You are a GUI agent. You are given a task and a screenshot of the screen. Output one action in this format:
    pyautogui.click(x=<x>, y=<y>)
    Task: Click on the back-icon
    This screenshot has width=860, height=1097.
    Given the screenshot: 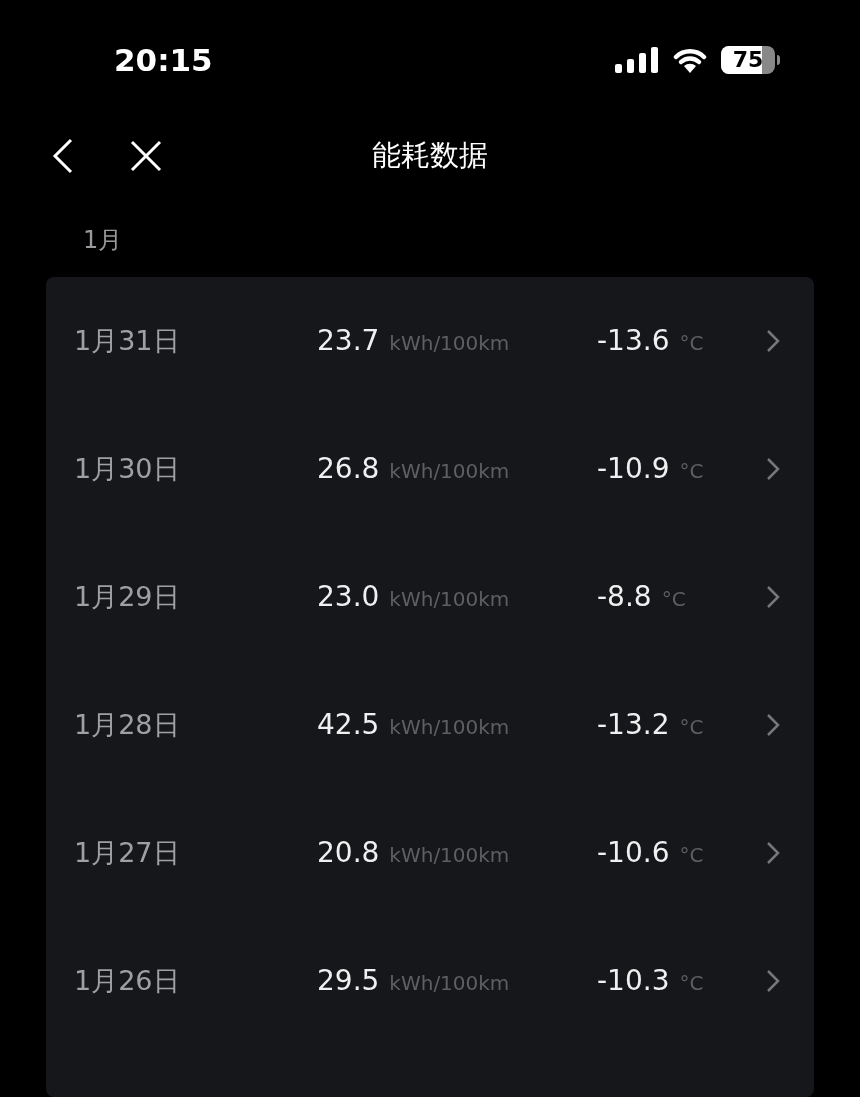 What is the action you would take?
    pyautogui.click(x=63, y=155)
    